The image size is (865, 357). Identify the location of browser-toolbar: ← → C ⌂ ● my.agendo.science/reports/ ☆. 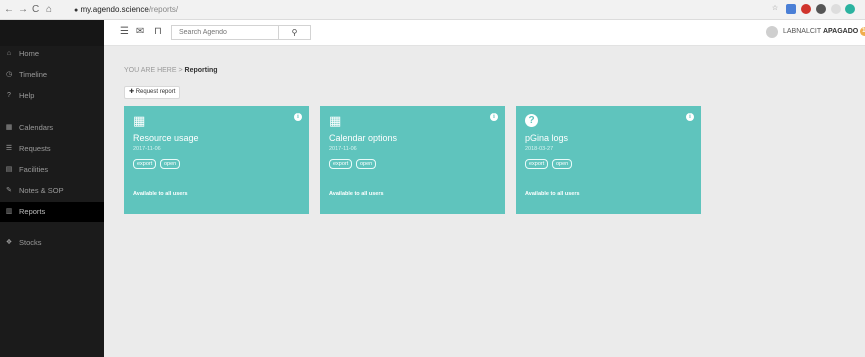
(432, 10).